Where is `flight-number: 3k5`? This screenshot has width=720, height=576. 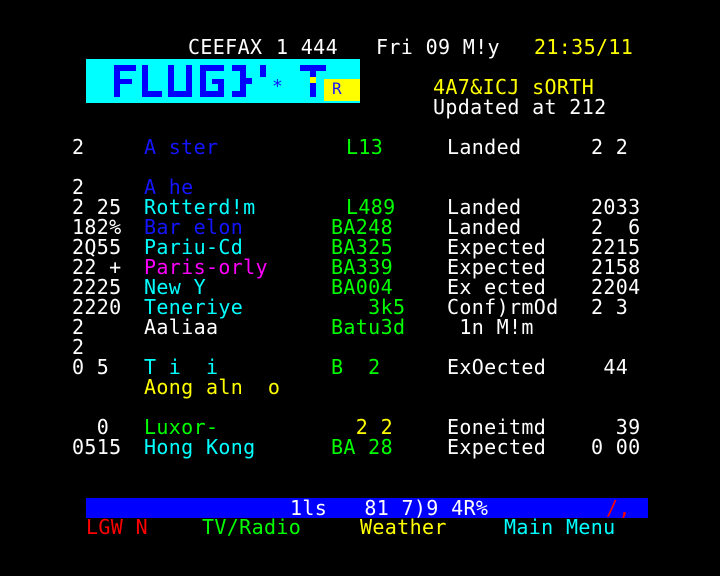
flight-number: 3k5 is located at coordinates (368, 307).